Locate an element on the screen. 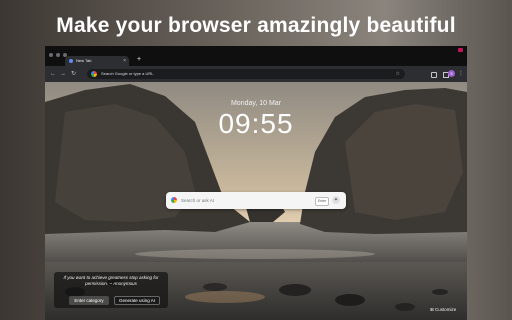 Image resolution: width=512 pixels, height=320 pixels. address-bar-text: Search Google or type a URL is located at coordinates (127, 73).